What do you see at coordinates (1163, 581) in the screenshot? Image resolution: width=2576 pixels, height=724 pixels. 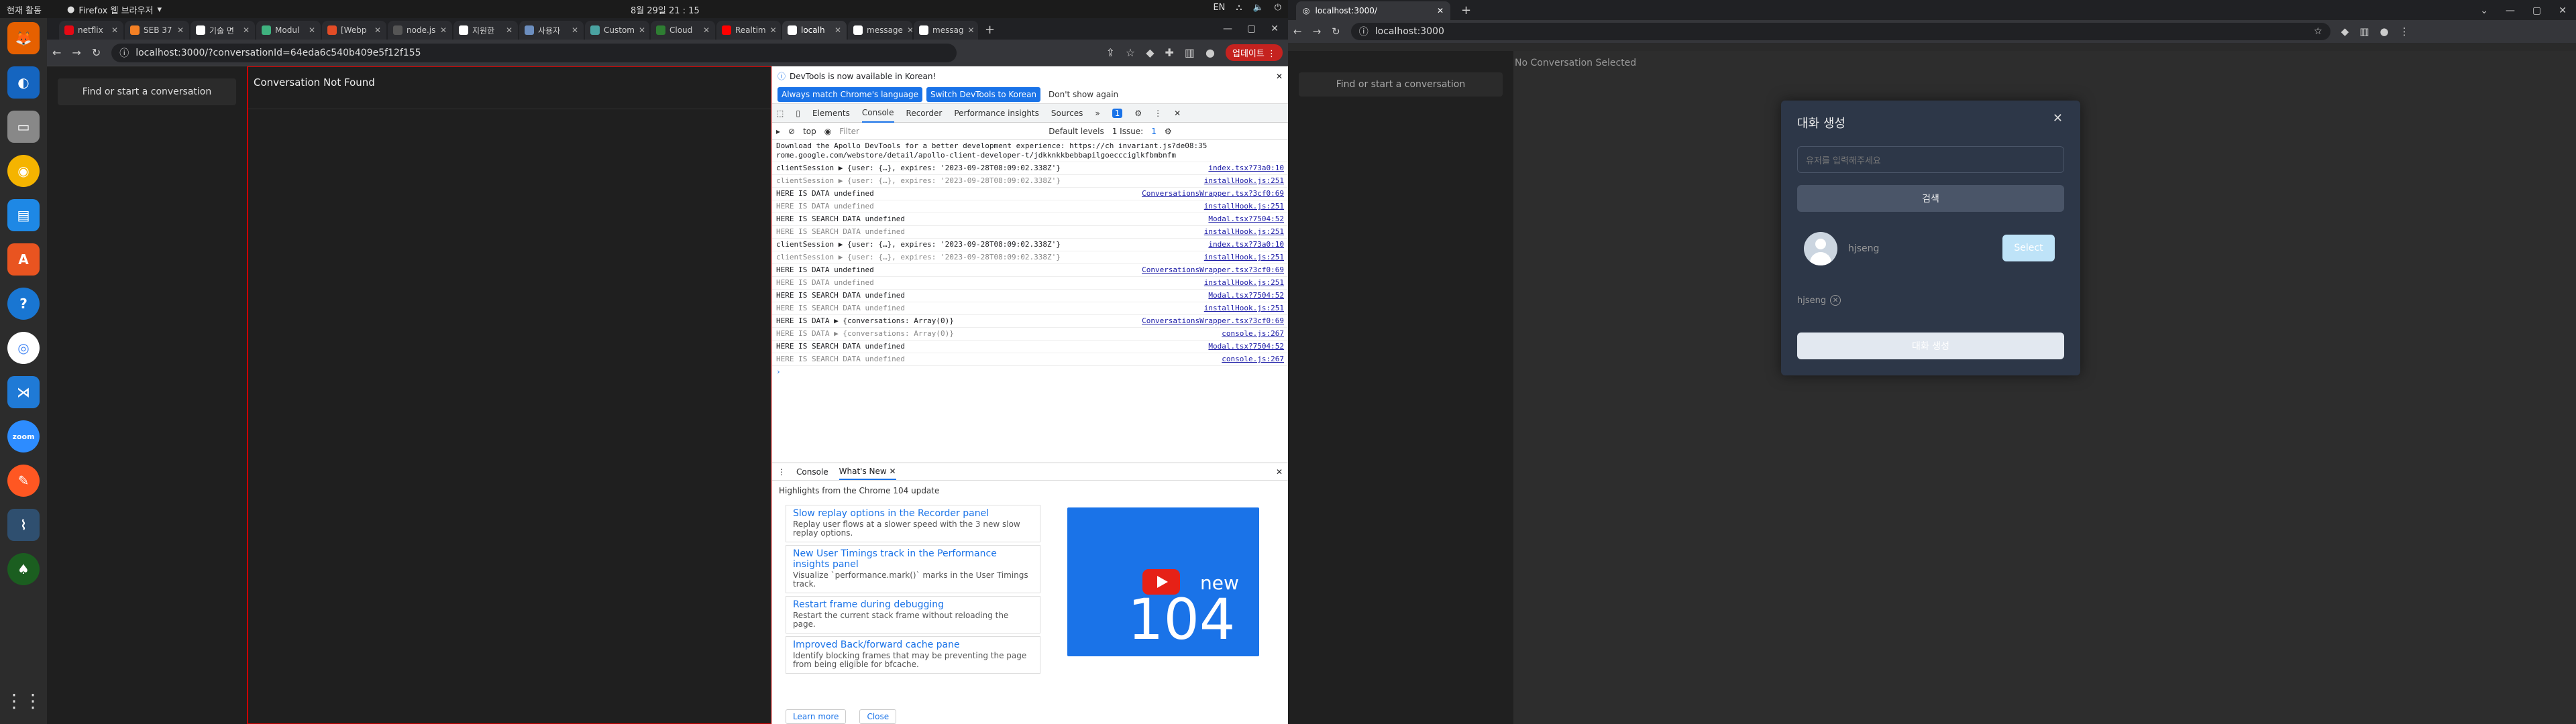 I see `chrome-104-video: new 104` at bounding box center [1163, 581].